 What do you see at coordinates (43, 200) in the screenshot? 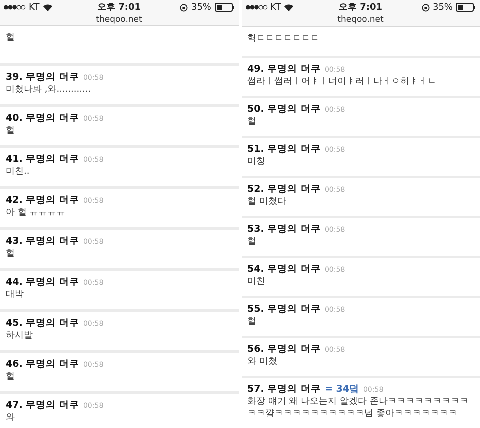
I see `comment-author: 42. 무명의 더쿠` at bounding box center [43, 200].